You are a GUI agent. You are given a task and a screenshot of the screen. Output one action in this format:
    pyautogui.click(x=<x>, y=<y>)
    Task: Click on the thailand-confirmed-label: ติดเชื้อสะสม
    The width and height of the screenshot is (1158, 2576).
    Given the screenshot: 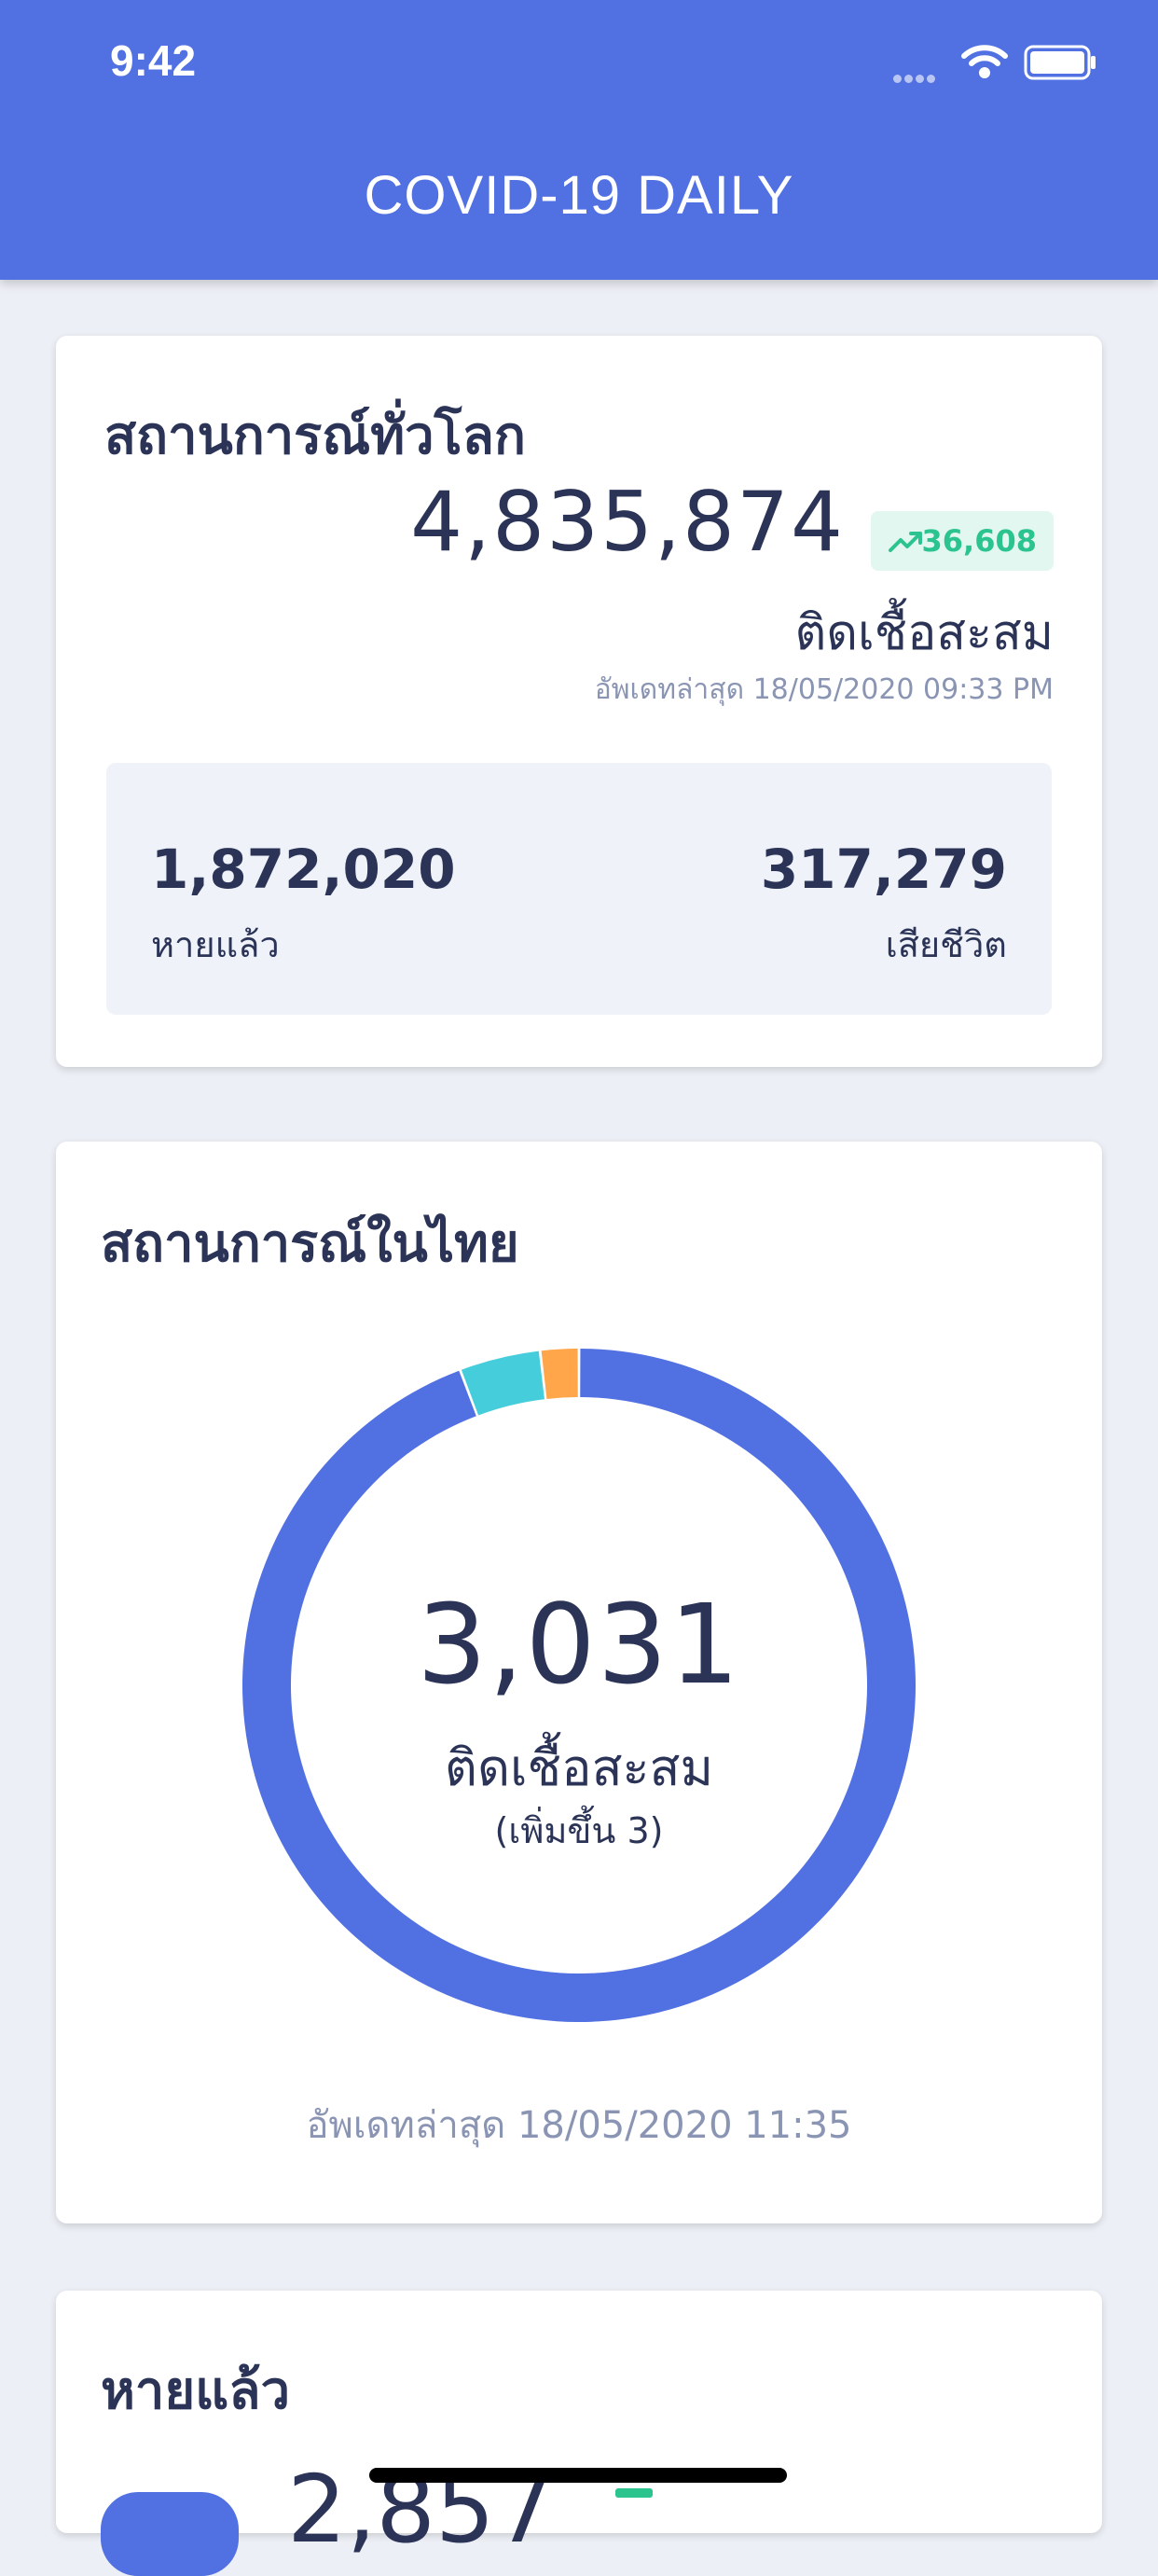 What is the action you would take?
    pyautogui.click(x=579, y=1767)
    